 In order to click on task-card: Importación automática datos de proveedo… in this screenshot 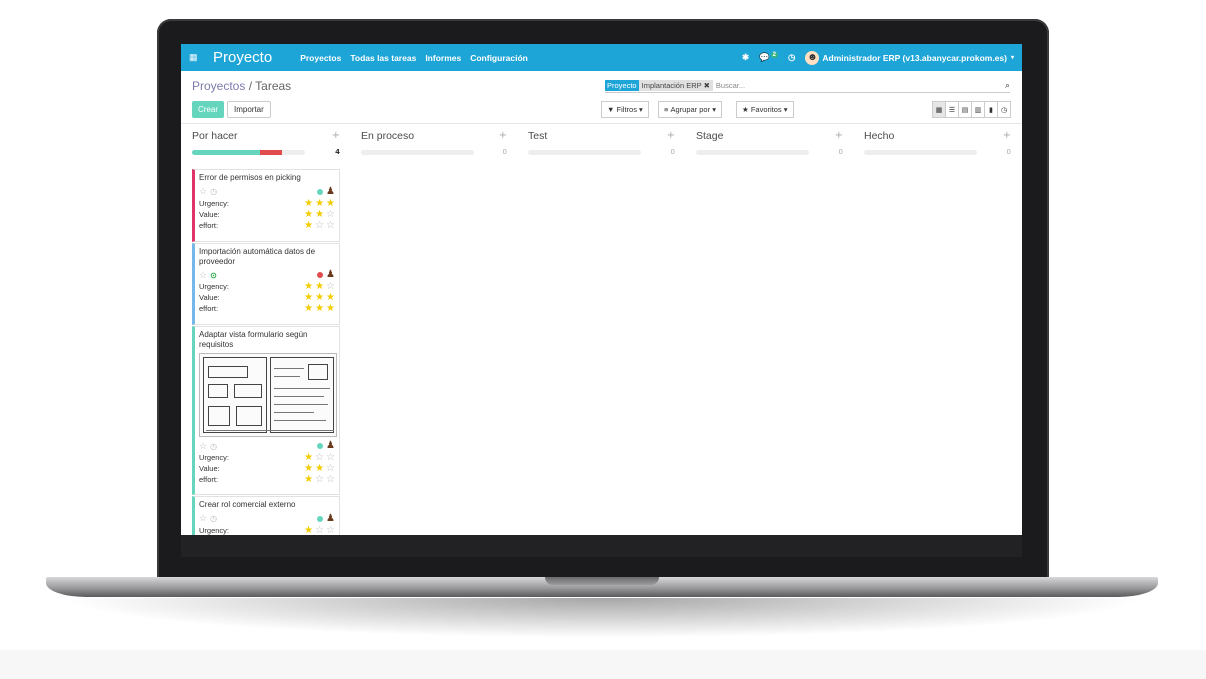, I will do `click(266, 284)`.